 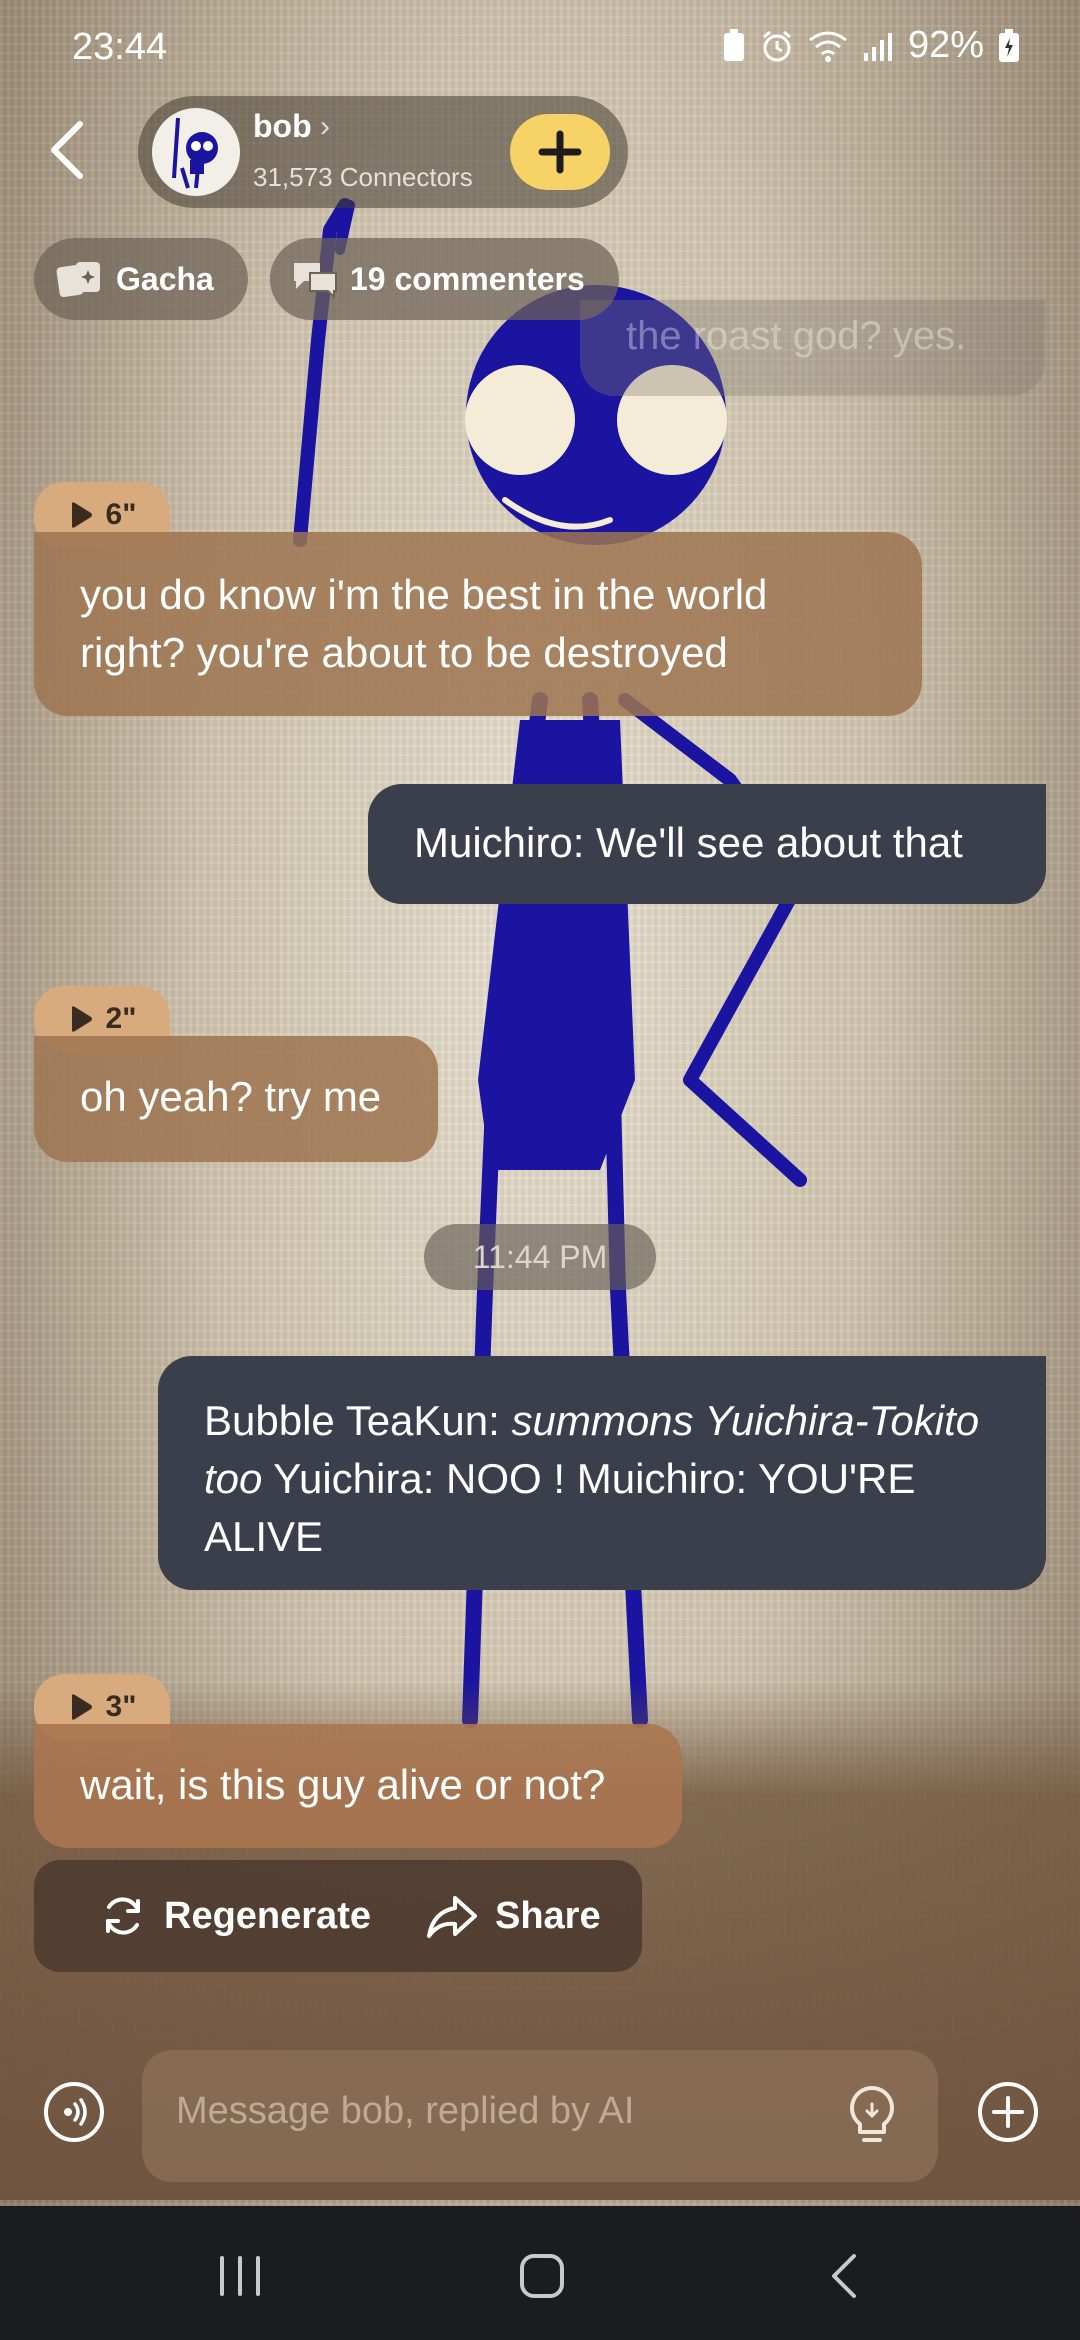 What do you see at coordinates (343, 1784) in the screenshot?
I see `message-text: wait, is this guy alive or not?` at bounding box center [343, 1784].